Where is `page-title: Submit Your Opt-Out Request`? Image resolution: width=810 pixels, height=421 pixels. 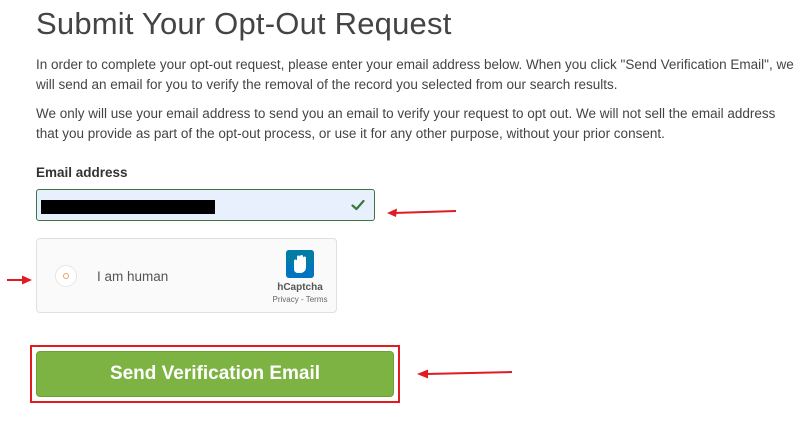 page-title: Submit Your Opt-Out Request is located at coordinates (244, 23).